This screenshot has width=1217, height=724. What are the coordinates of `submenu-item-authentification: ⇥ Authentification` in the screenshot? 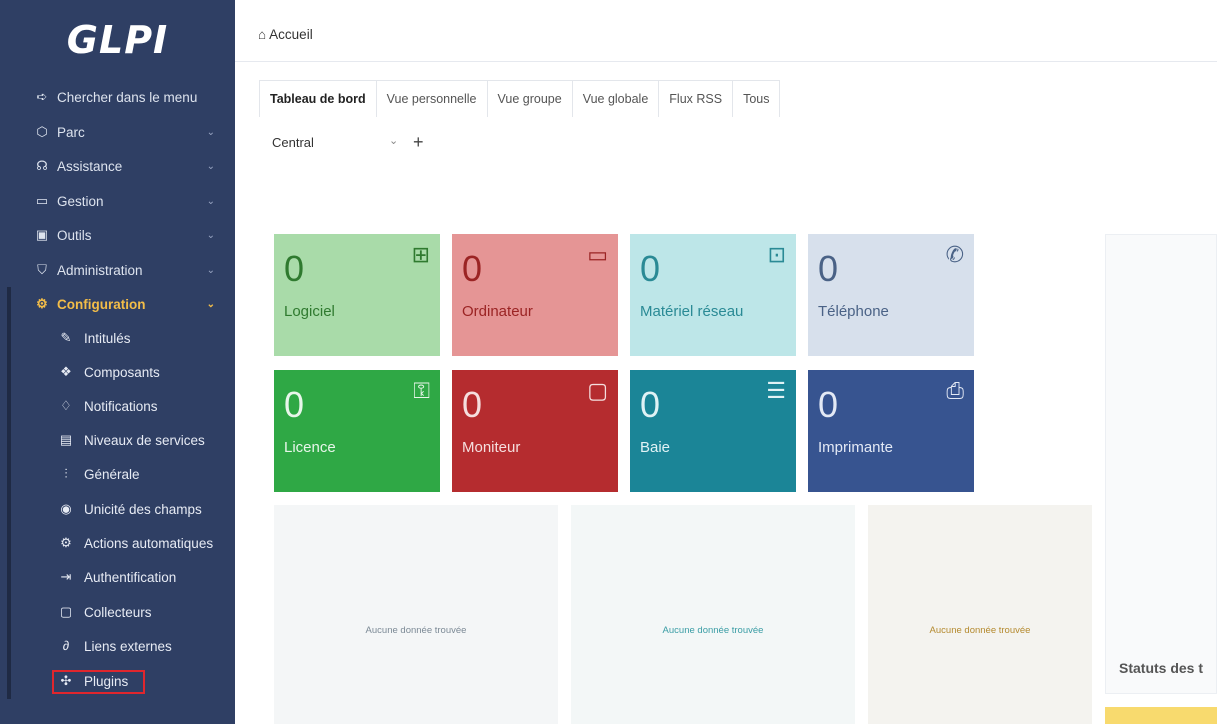 It's located at (117, 578).